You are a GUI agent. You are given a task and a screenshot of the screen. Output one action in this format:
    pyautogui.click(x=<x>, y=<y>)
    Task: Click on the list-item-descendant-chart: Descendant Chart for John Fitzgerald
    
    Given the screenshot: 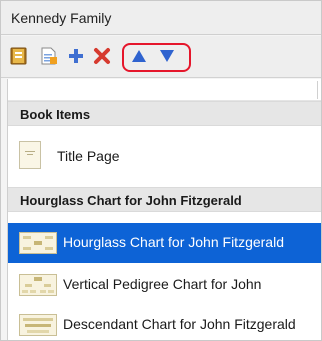 What is the action you would take?
    pyautogui.click(x=164, y=322)
    